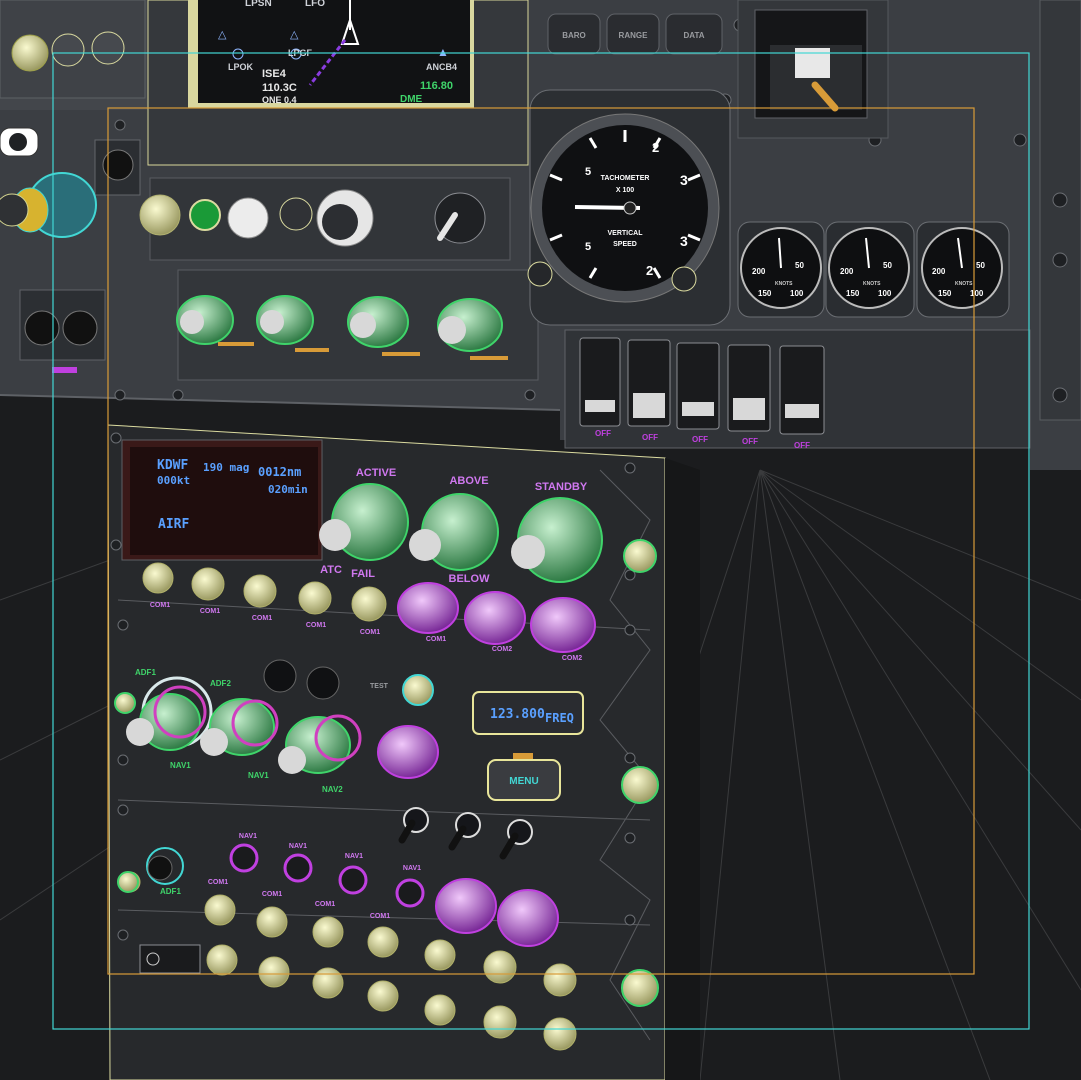  Describe the element at coordinates (241, 67) in the screenshot. I see `mfd-wp-left: LPOK` at that location.